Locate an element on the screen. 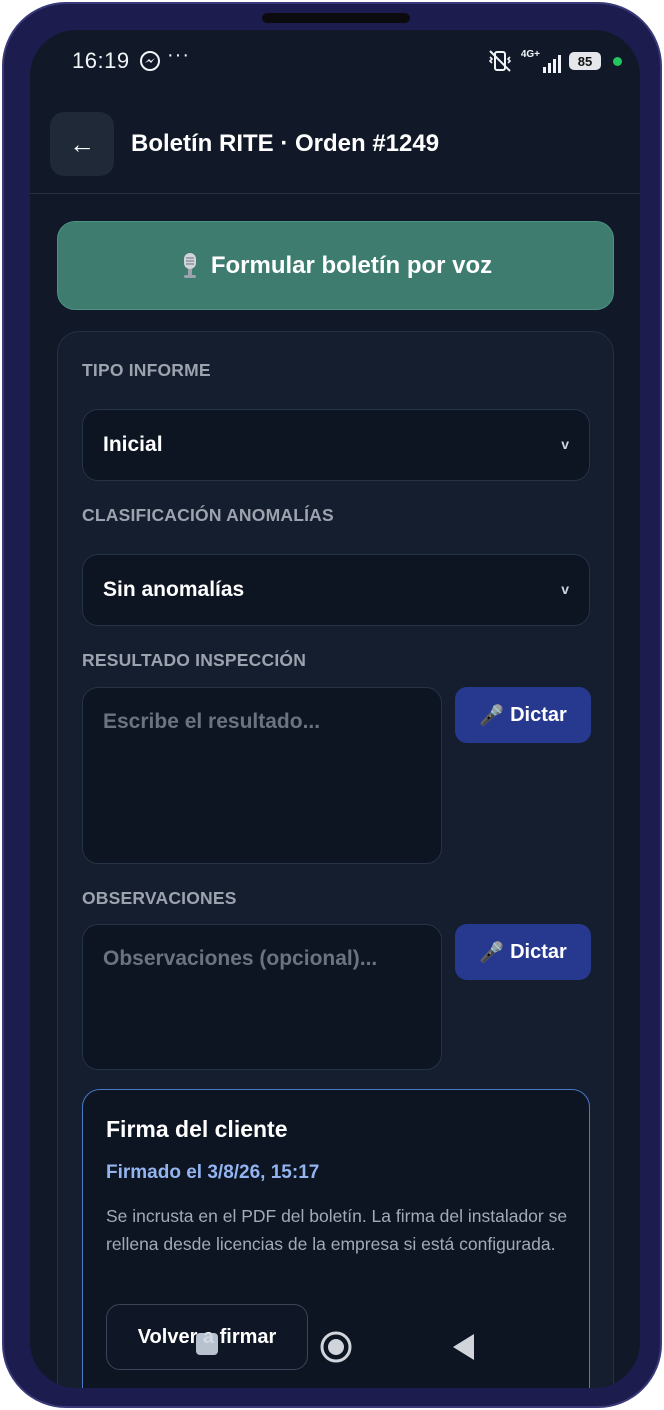  dictar-resultado-button: 🎤 Dictar is located at coordinates (523, 715).